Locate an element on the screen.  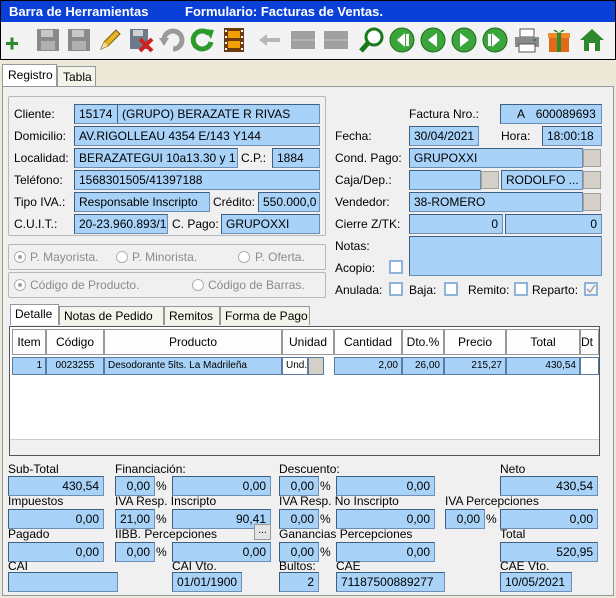
radio-codigo-producto is located at coordinates (20, 285).